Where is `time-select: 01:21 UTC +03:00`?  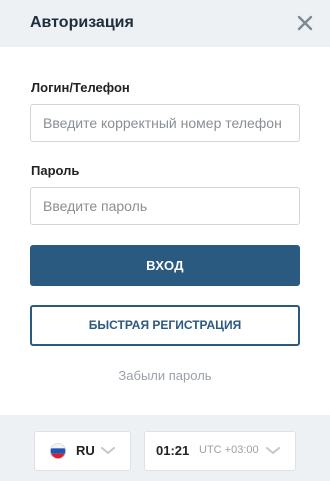
time-select: 01:21 UTC +03:00 is located at coordinates (220, 451).